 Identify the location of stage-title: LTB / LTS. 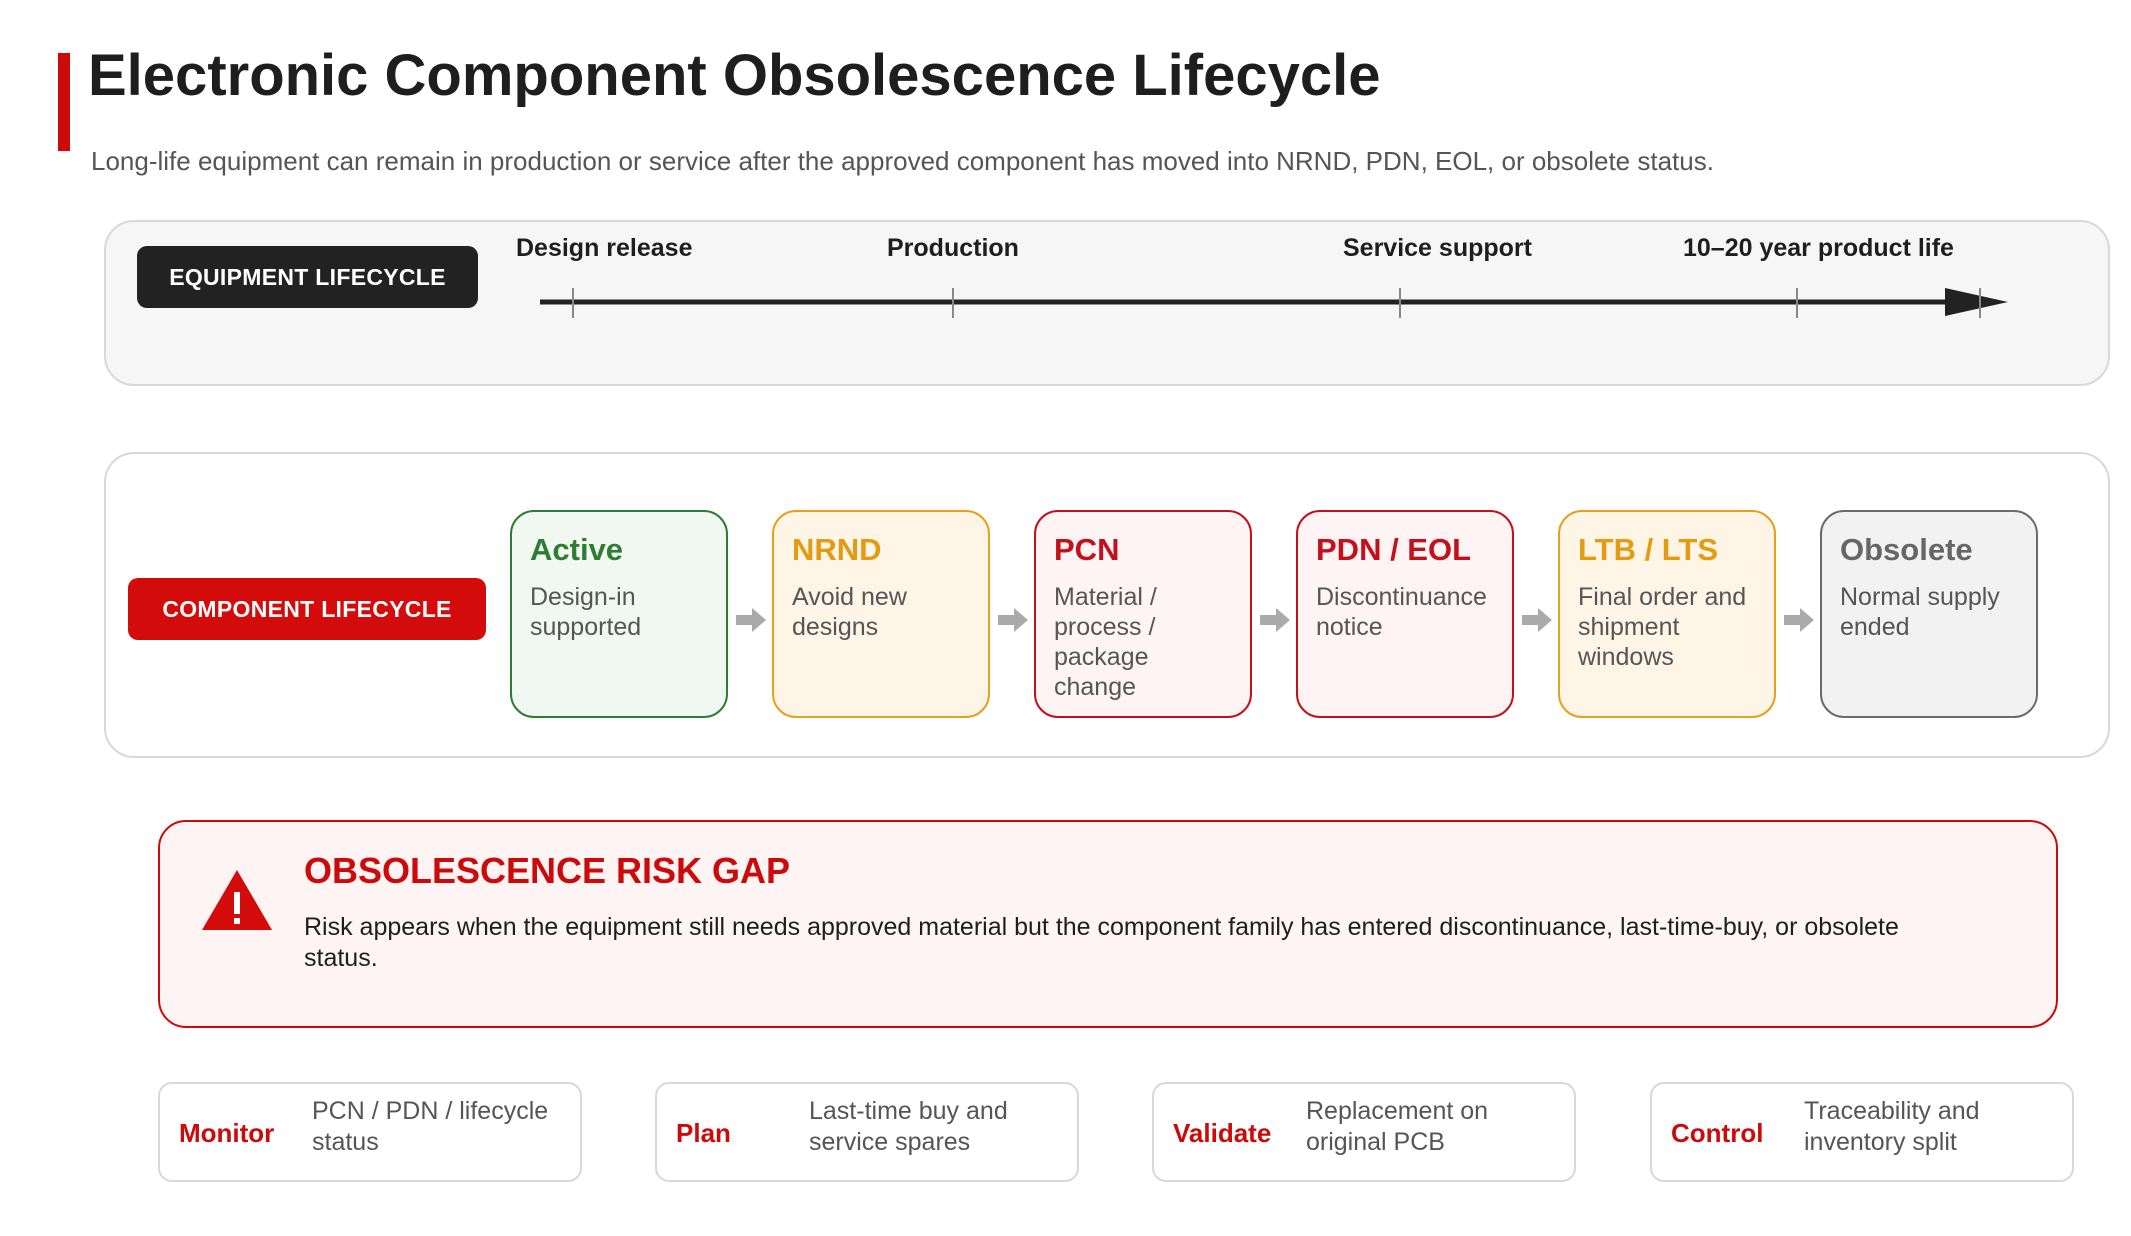
(1648, 549).